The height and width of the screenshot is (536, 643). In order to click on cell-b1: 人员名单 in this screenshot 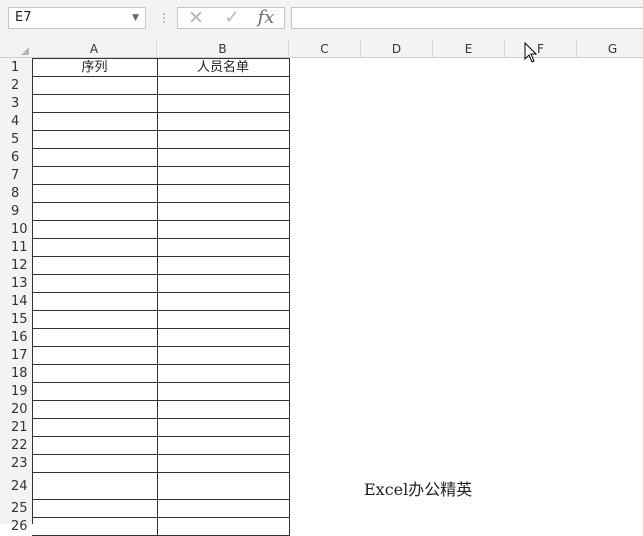, I will do `click(223, 67)`.